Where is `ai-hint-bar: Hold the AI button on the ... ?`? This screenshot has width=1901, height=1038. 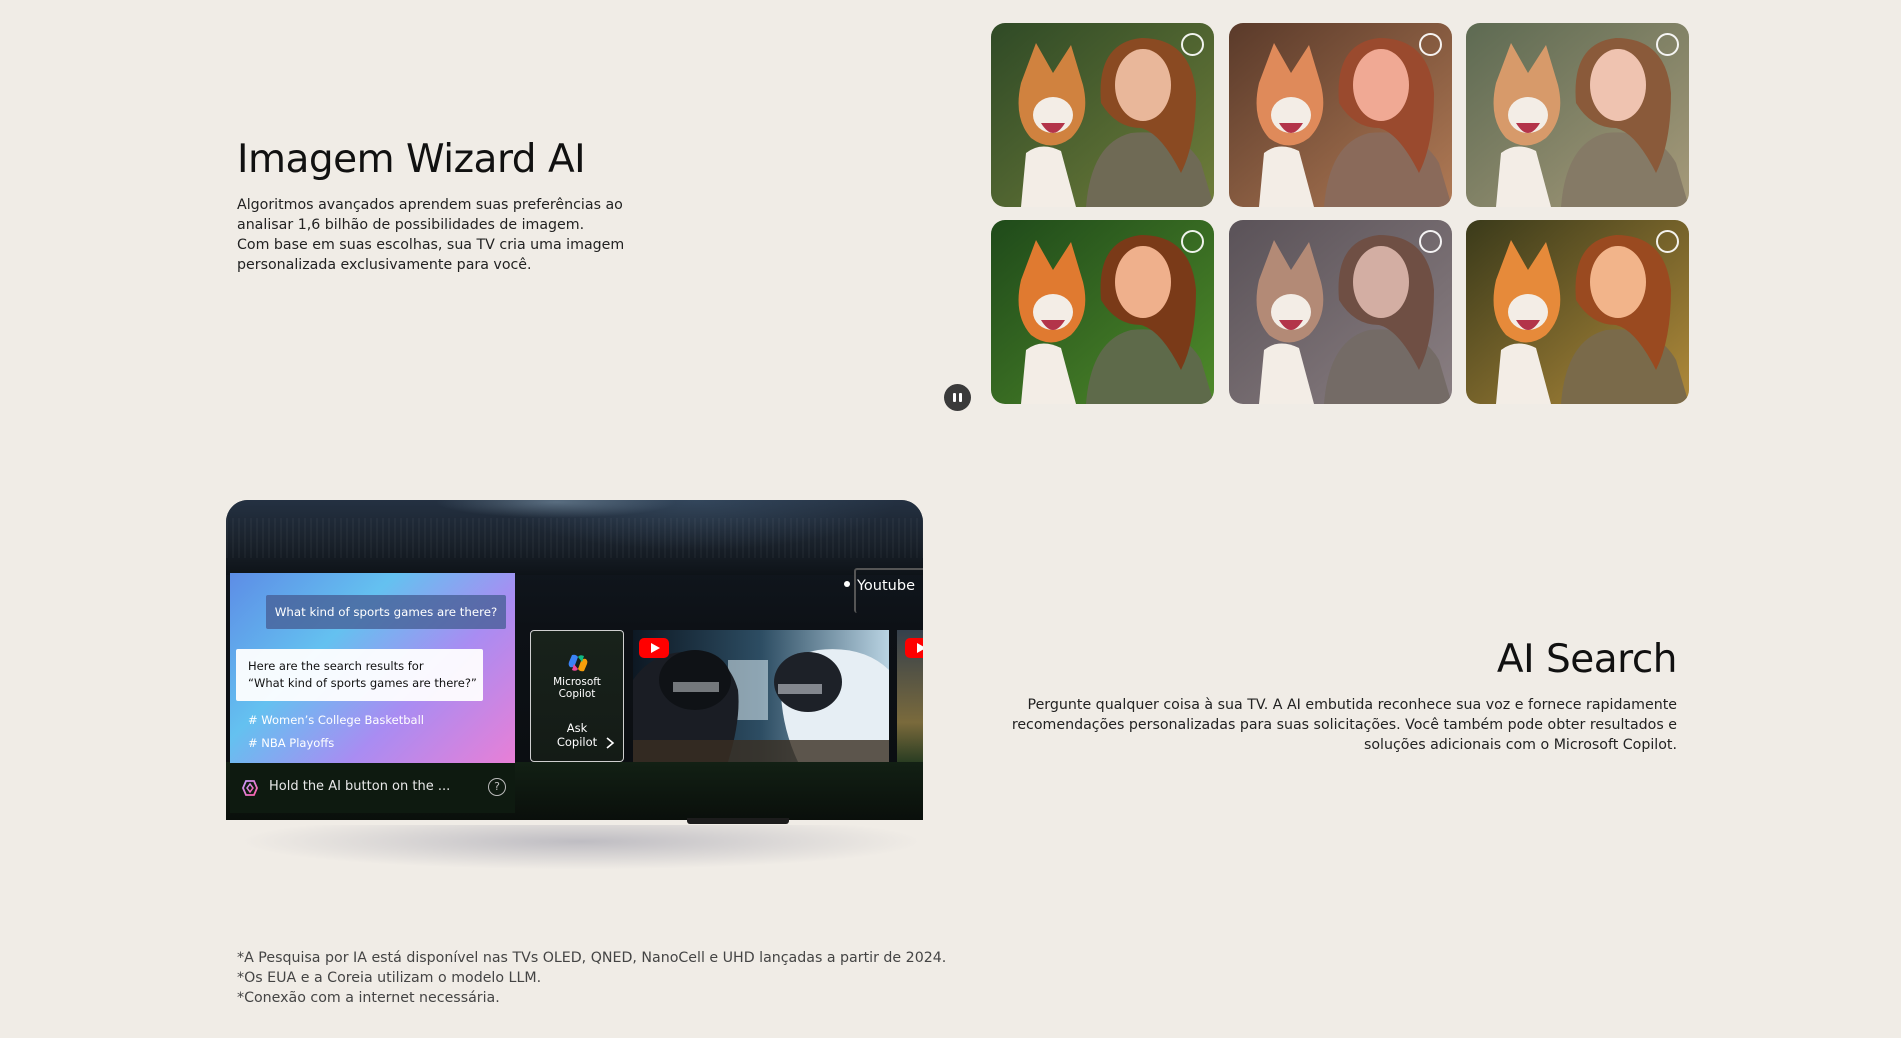 ai-hint-bar: Hold the AI button on the ... ? is located at coordinates (372, 788).